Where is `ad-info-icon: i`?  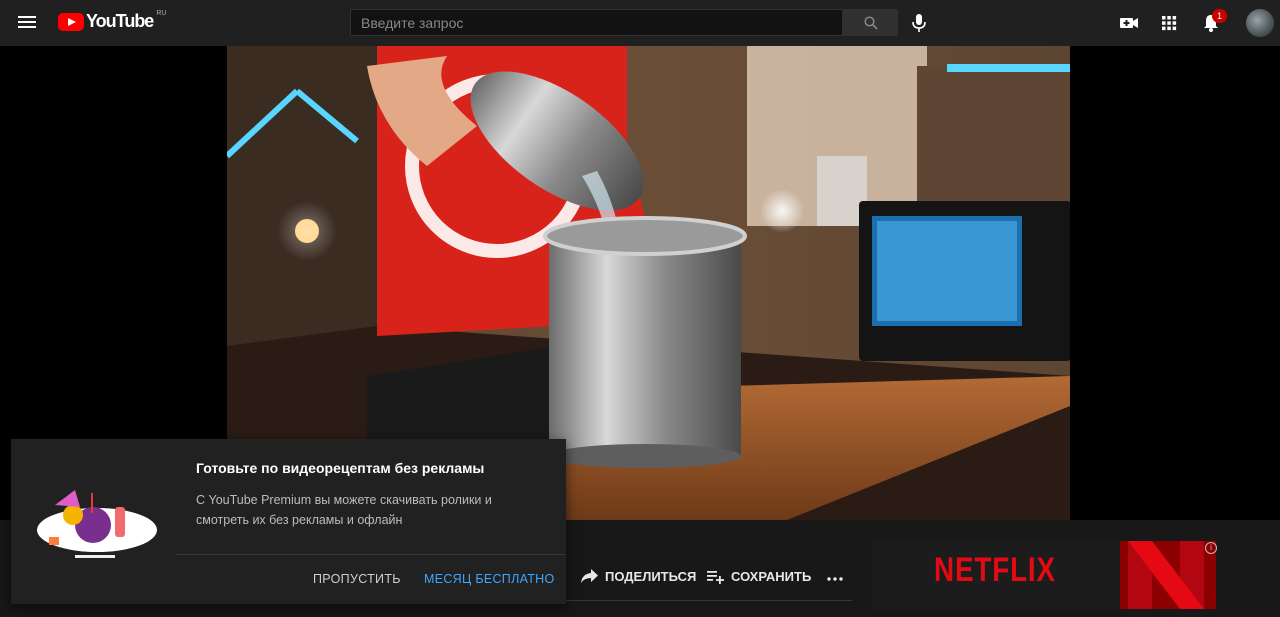
ad-info-icon: i is located at coordinates (1211, 548).